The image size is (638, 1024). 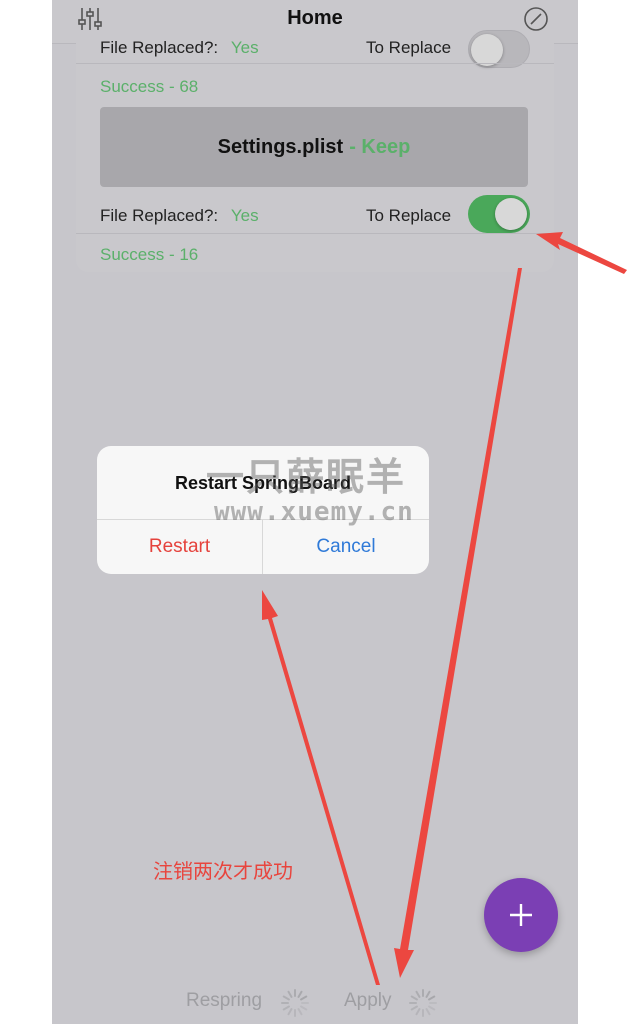 What do you see at coordinates (380, 146) in the screenshot?
I see `file-status: - Keep` at bounding box center [380, 146].